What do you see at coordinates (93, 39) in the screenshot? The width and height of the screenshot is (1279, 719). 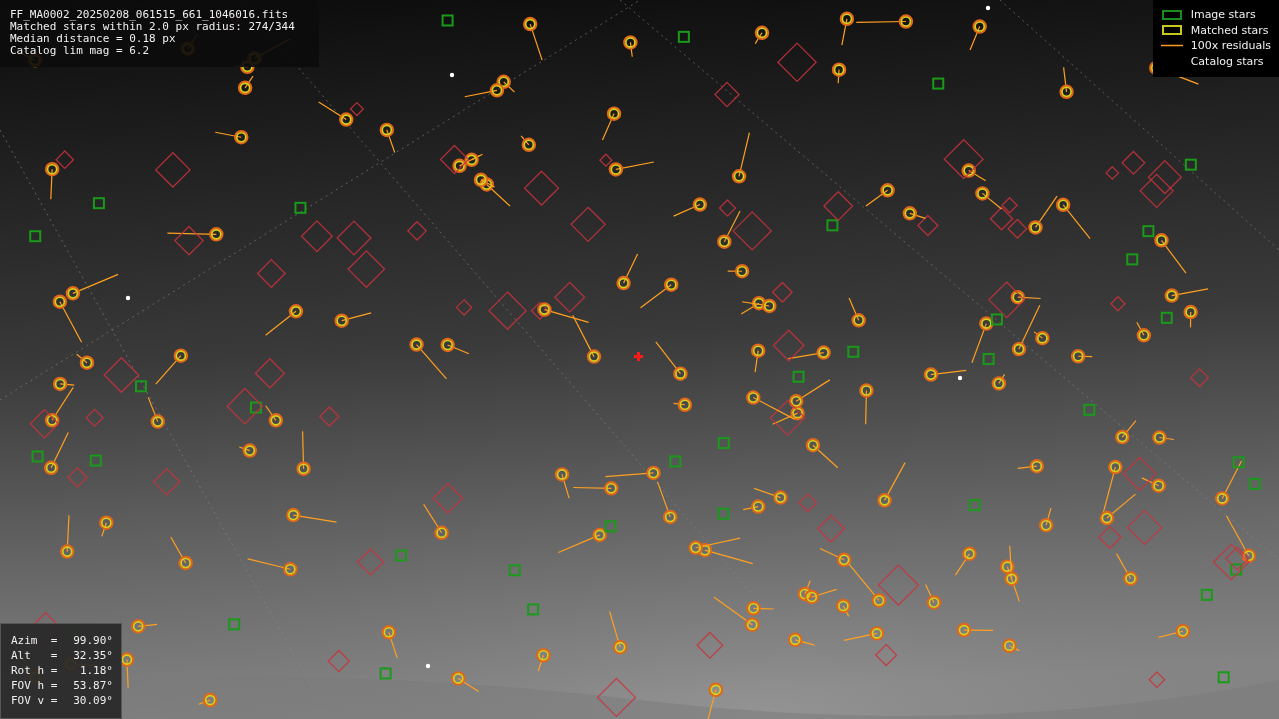 I see `info-text: Median distance = 0.18 px` at bounding box center [93, 39].